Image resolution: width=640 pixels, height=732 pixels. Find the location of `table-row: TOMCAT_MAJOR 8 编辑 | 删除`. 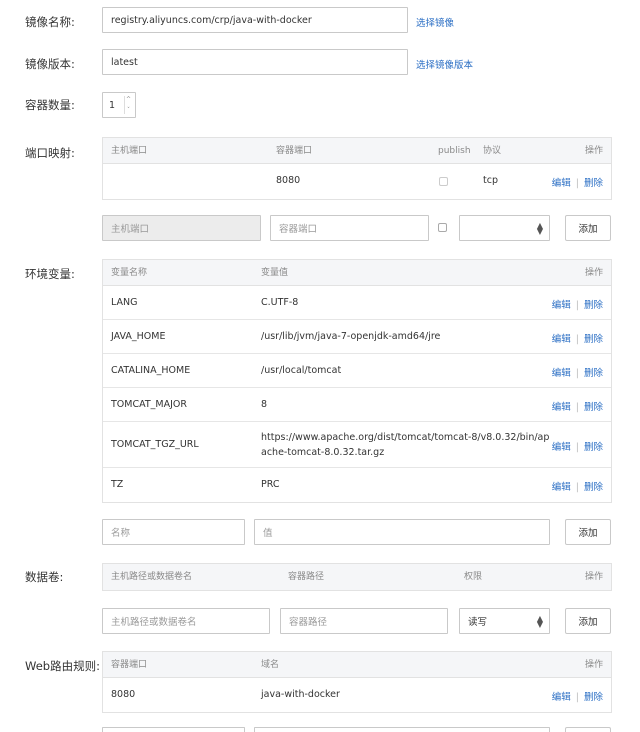

table-row: TOMCAT_MAJOR 8 编辑 | 删除 is located at coordinates (357, 405).